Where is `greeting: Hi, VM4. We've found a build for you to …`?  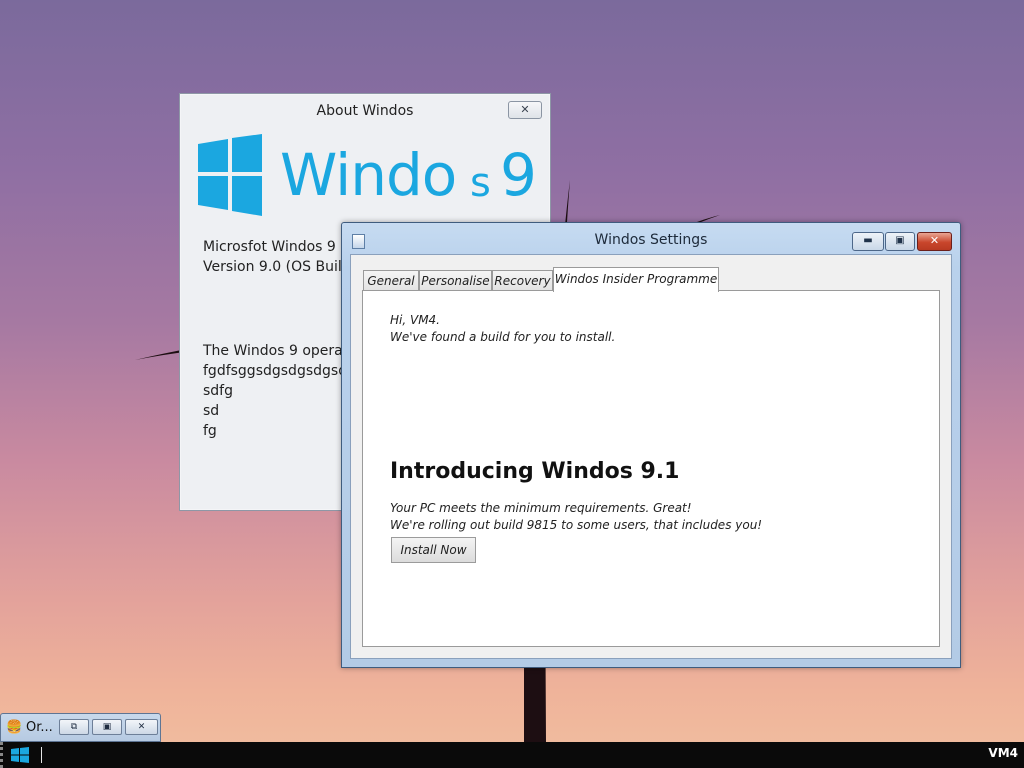
greeting: Hi, VM4. We've found a build for you to … is located at coordinates (502, 329).